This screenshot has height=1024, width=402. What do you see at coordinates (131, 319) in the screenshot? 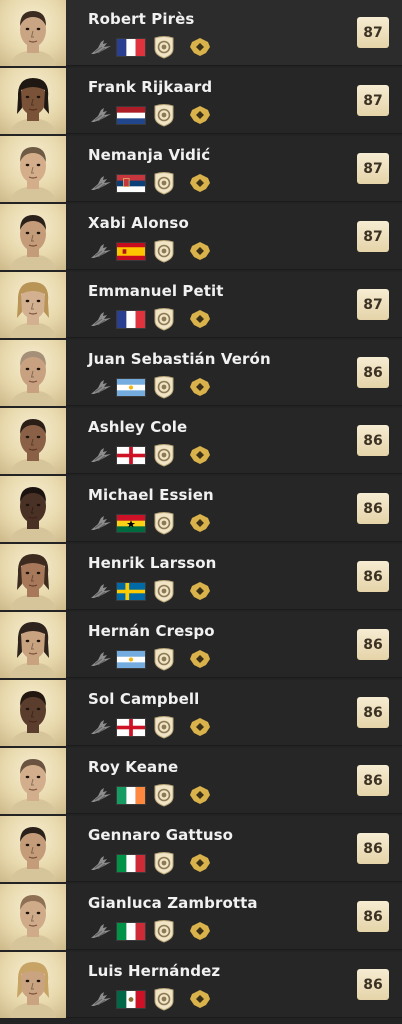
I see `nation-flag-france` at bounding box center [131, 319].